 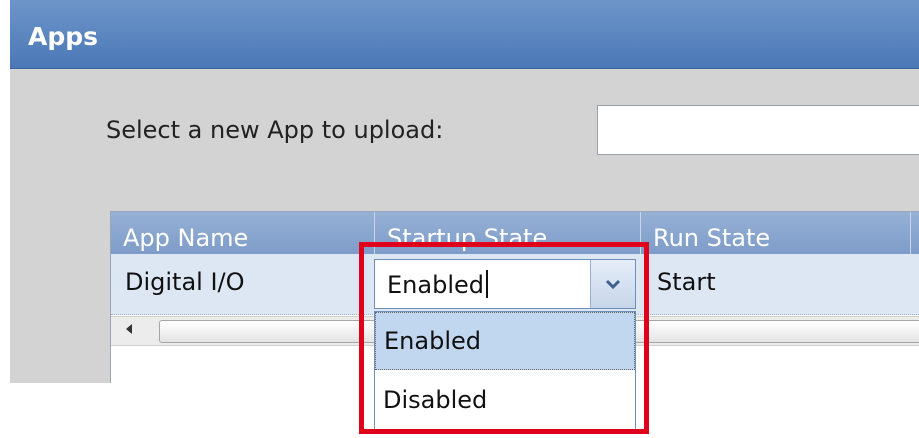 What do you see at coordinates (63, 36) in the screenshot?
I see `panel-title: Apps` at bounding box center [63, 36].